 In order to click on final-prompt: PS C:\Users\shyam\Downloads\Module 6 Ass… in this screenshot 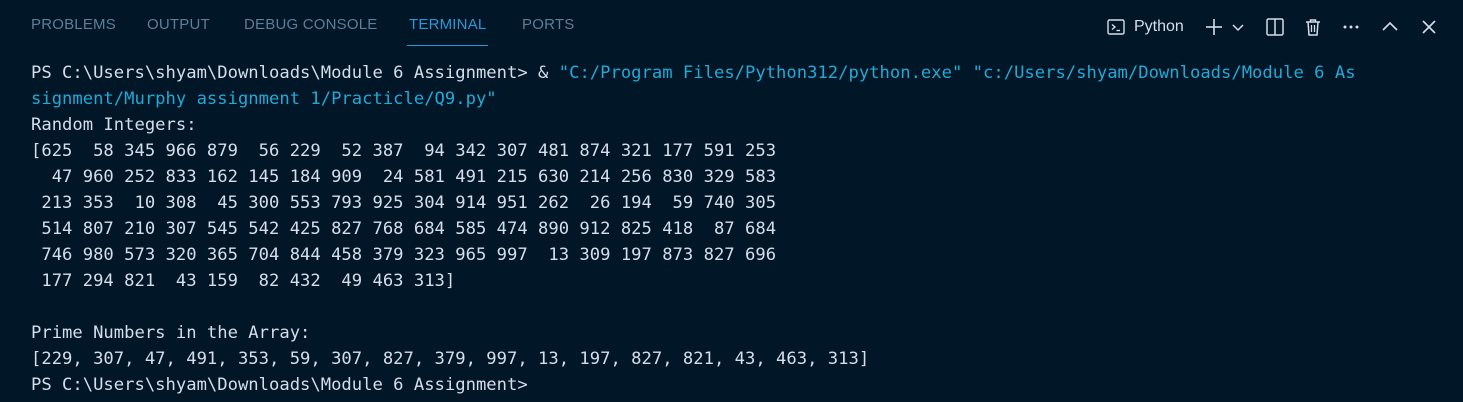, I will do `click(279, 385)`.